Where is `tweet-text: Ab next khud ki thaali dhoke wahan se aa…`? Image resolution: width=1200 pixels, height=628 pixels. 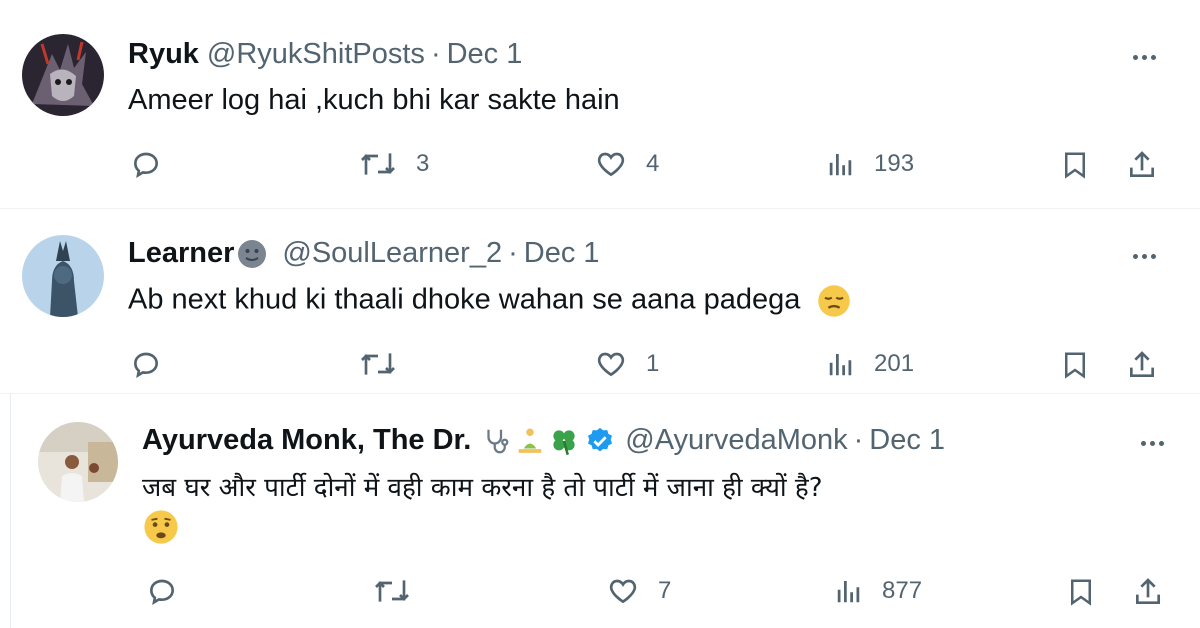
tweet-text: Ab next khud ki thaali dhoke wahan se aa… is located at coordinates (490, 301).